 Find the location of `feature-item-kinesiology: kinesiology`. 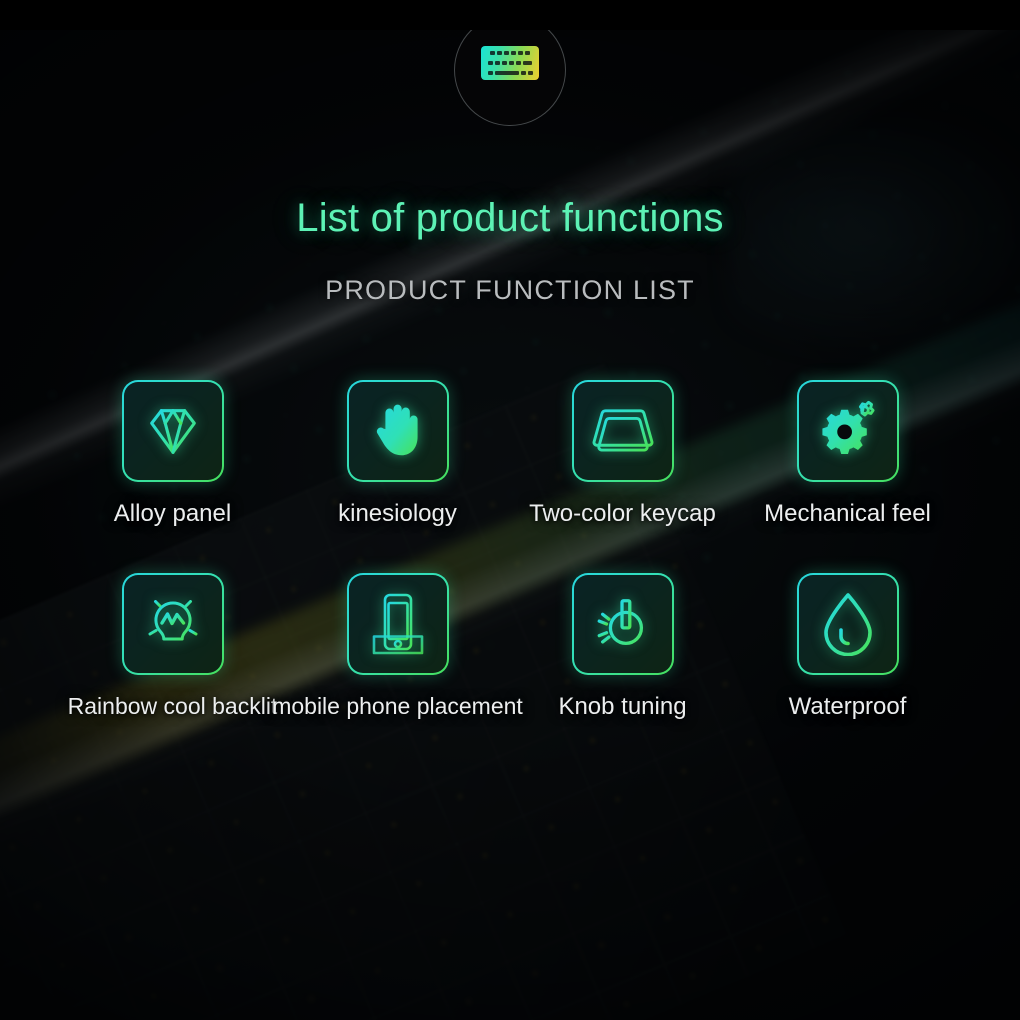

feature-item-kinesiology: kinesiology is located at coordinates (397, 454).